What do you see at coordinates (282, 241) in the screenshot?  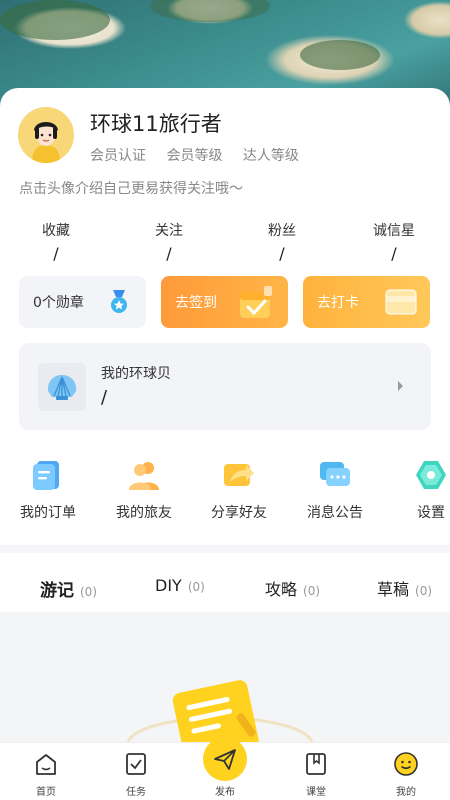 I see `stat-fans: 粉丝 /` at bounding box center [282, 241].